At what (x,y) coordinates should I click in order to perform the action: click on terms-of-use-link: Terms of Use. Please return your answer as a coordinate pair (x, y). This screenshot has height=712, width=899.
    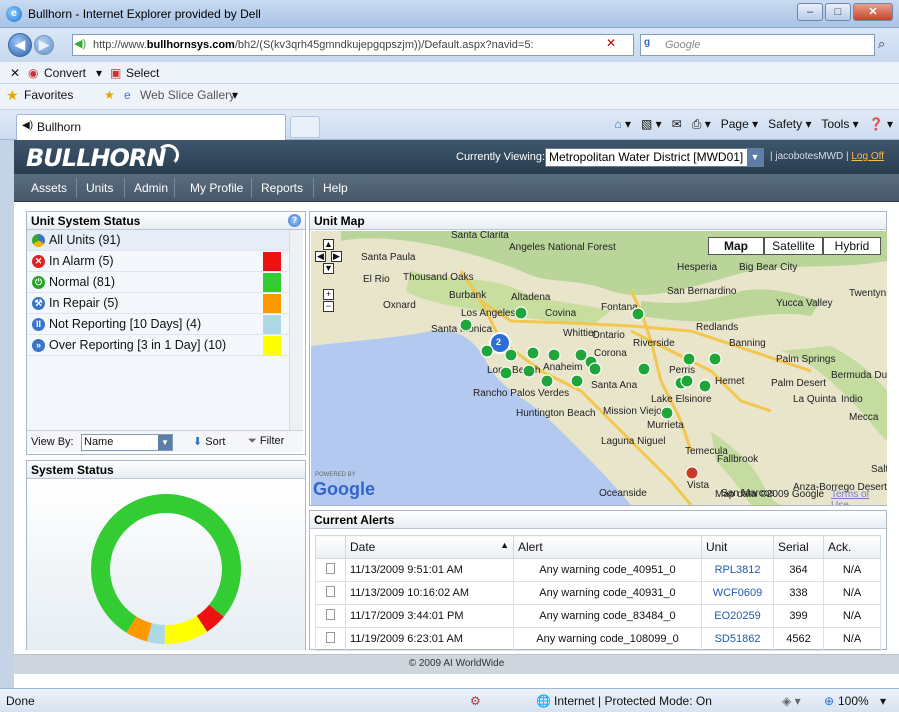
    Looking at the image, I should click on (859, 497).